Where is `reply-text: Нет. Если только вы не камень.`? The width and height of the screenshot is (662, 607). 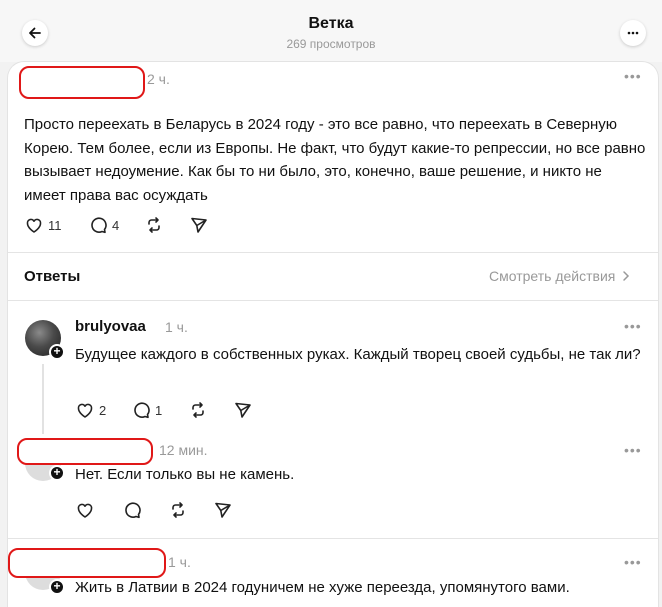
reply-text: Нет. Если только вы не камень. is located at coordinates (185, 474).